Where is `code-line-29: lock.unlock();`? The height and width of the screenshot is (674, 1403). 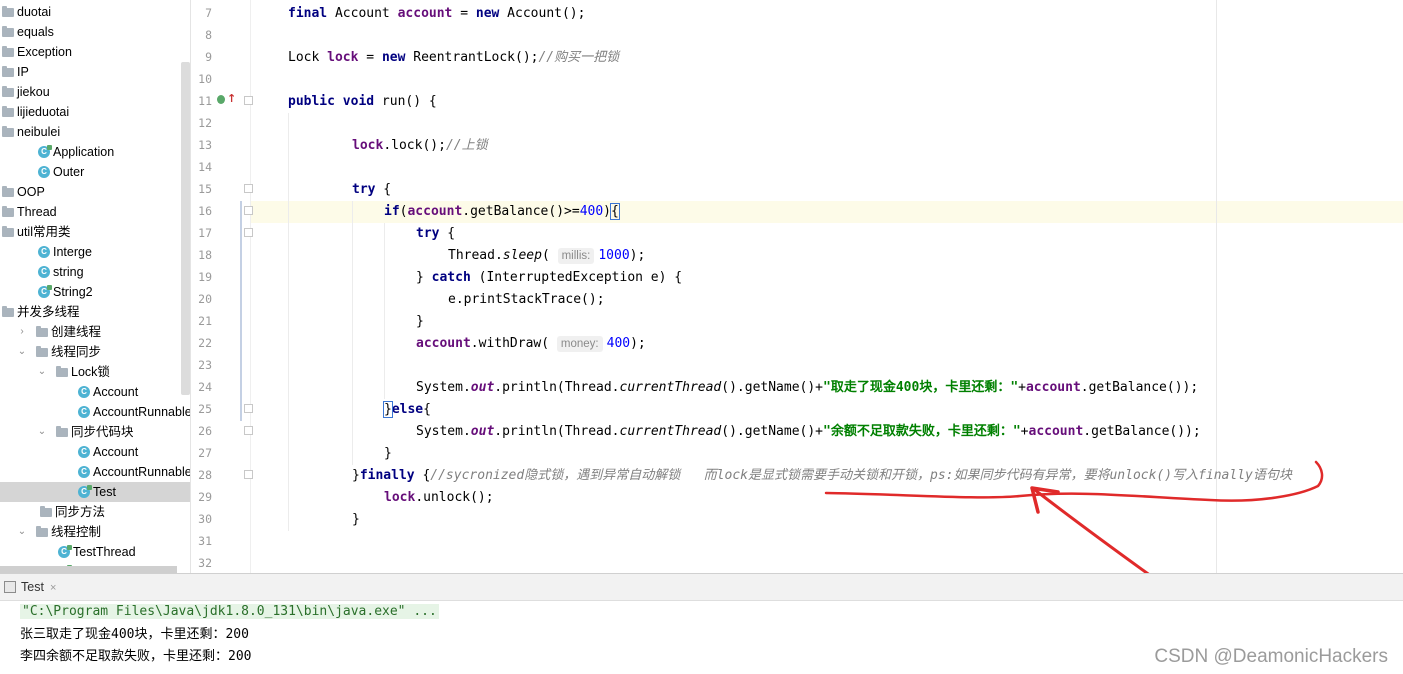 code-line-29: lock.unlock(); is located at coordinates (439, 497).